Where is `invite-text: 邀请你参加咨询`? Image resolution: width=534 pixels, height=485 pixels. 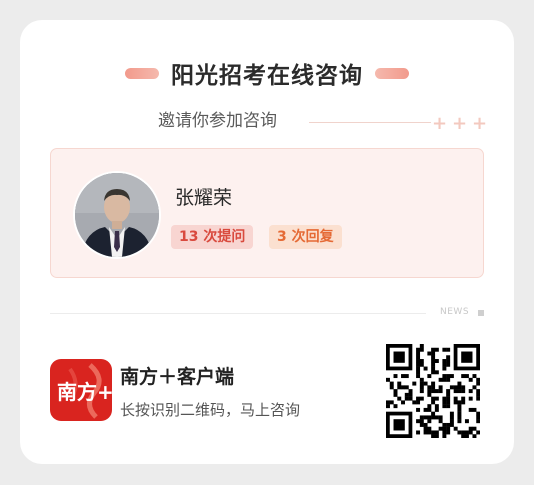 invite-text: 邀请你参加咨询 is located at coordinates (217, 121).